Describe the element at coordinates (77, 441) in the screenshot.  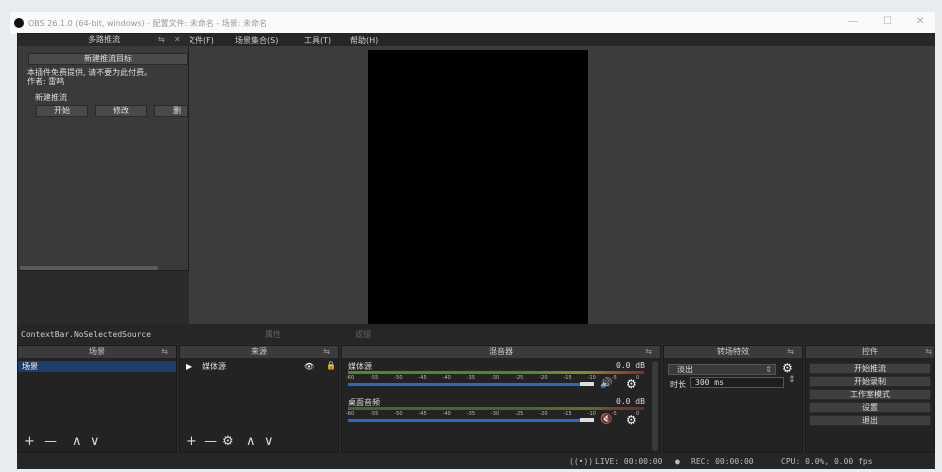
I see `move-scene-up-icon: ∧` at that location.